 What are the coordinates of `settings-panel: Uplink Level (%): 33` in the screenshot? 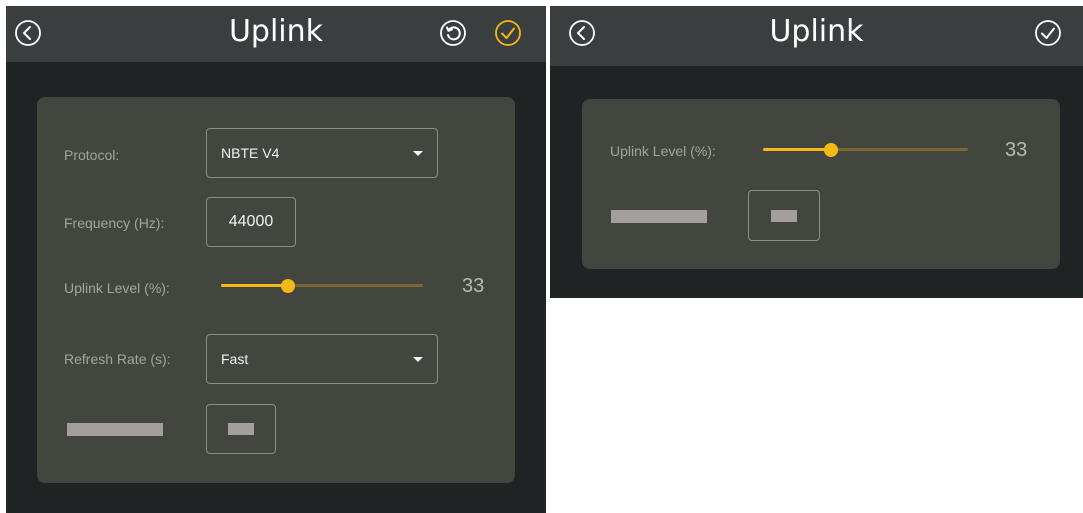 It's located at (821, 184).